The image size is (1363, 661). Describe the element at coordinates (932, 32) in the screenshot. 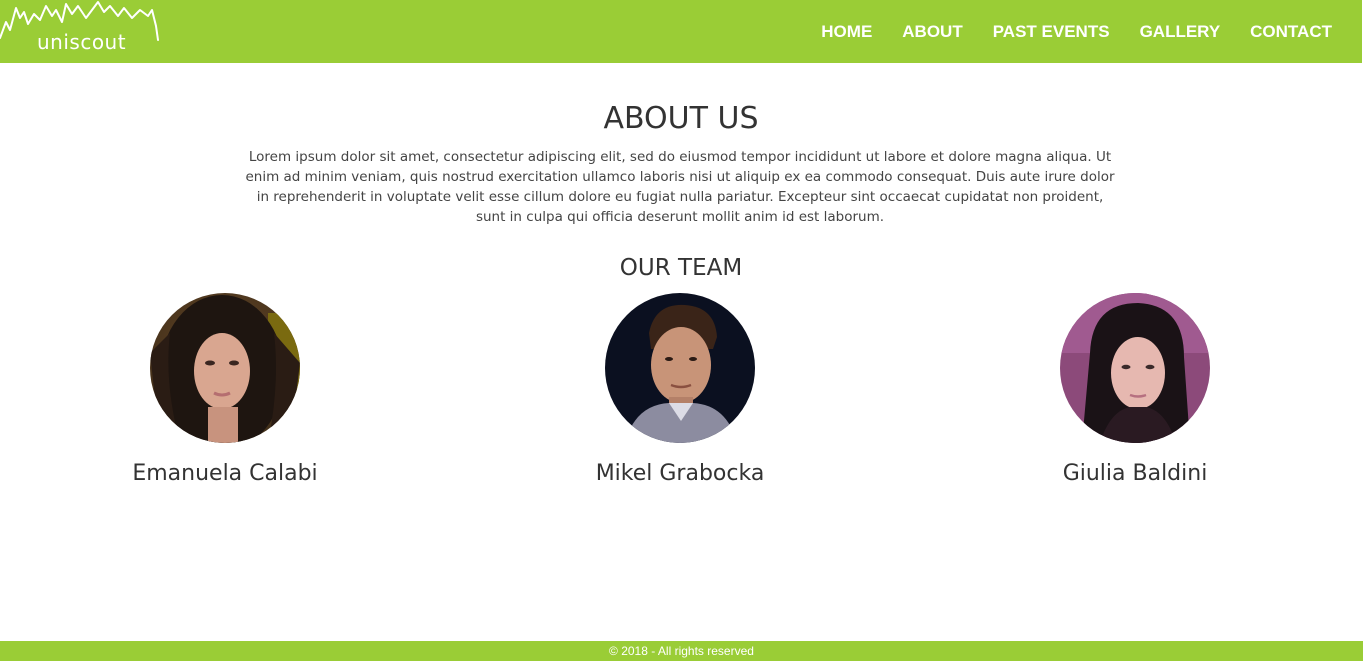

I see `nav-about-link: ABOUT` at that location.